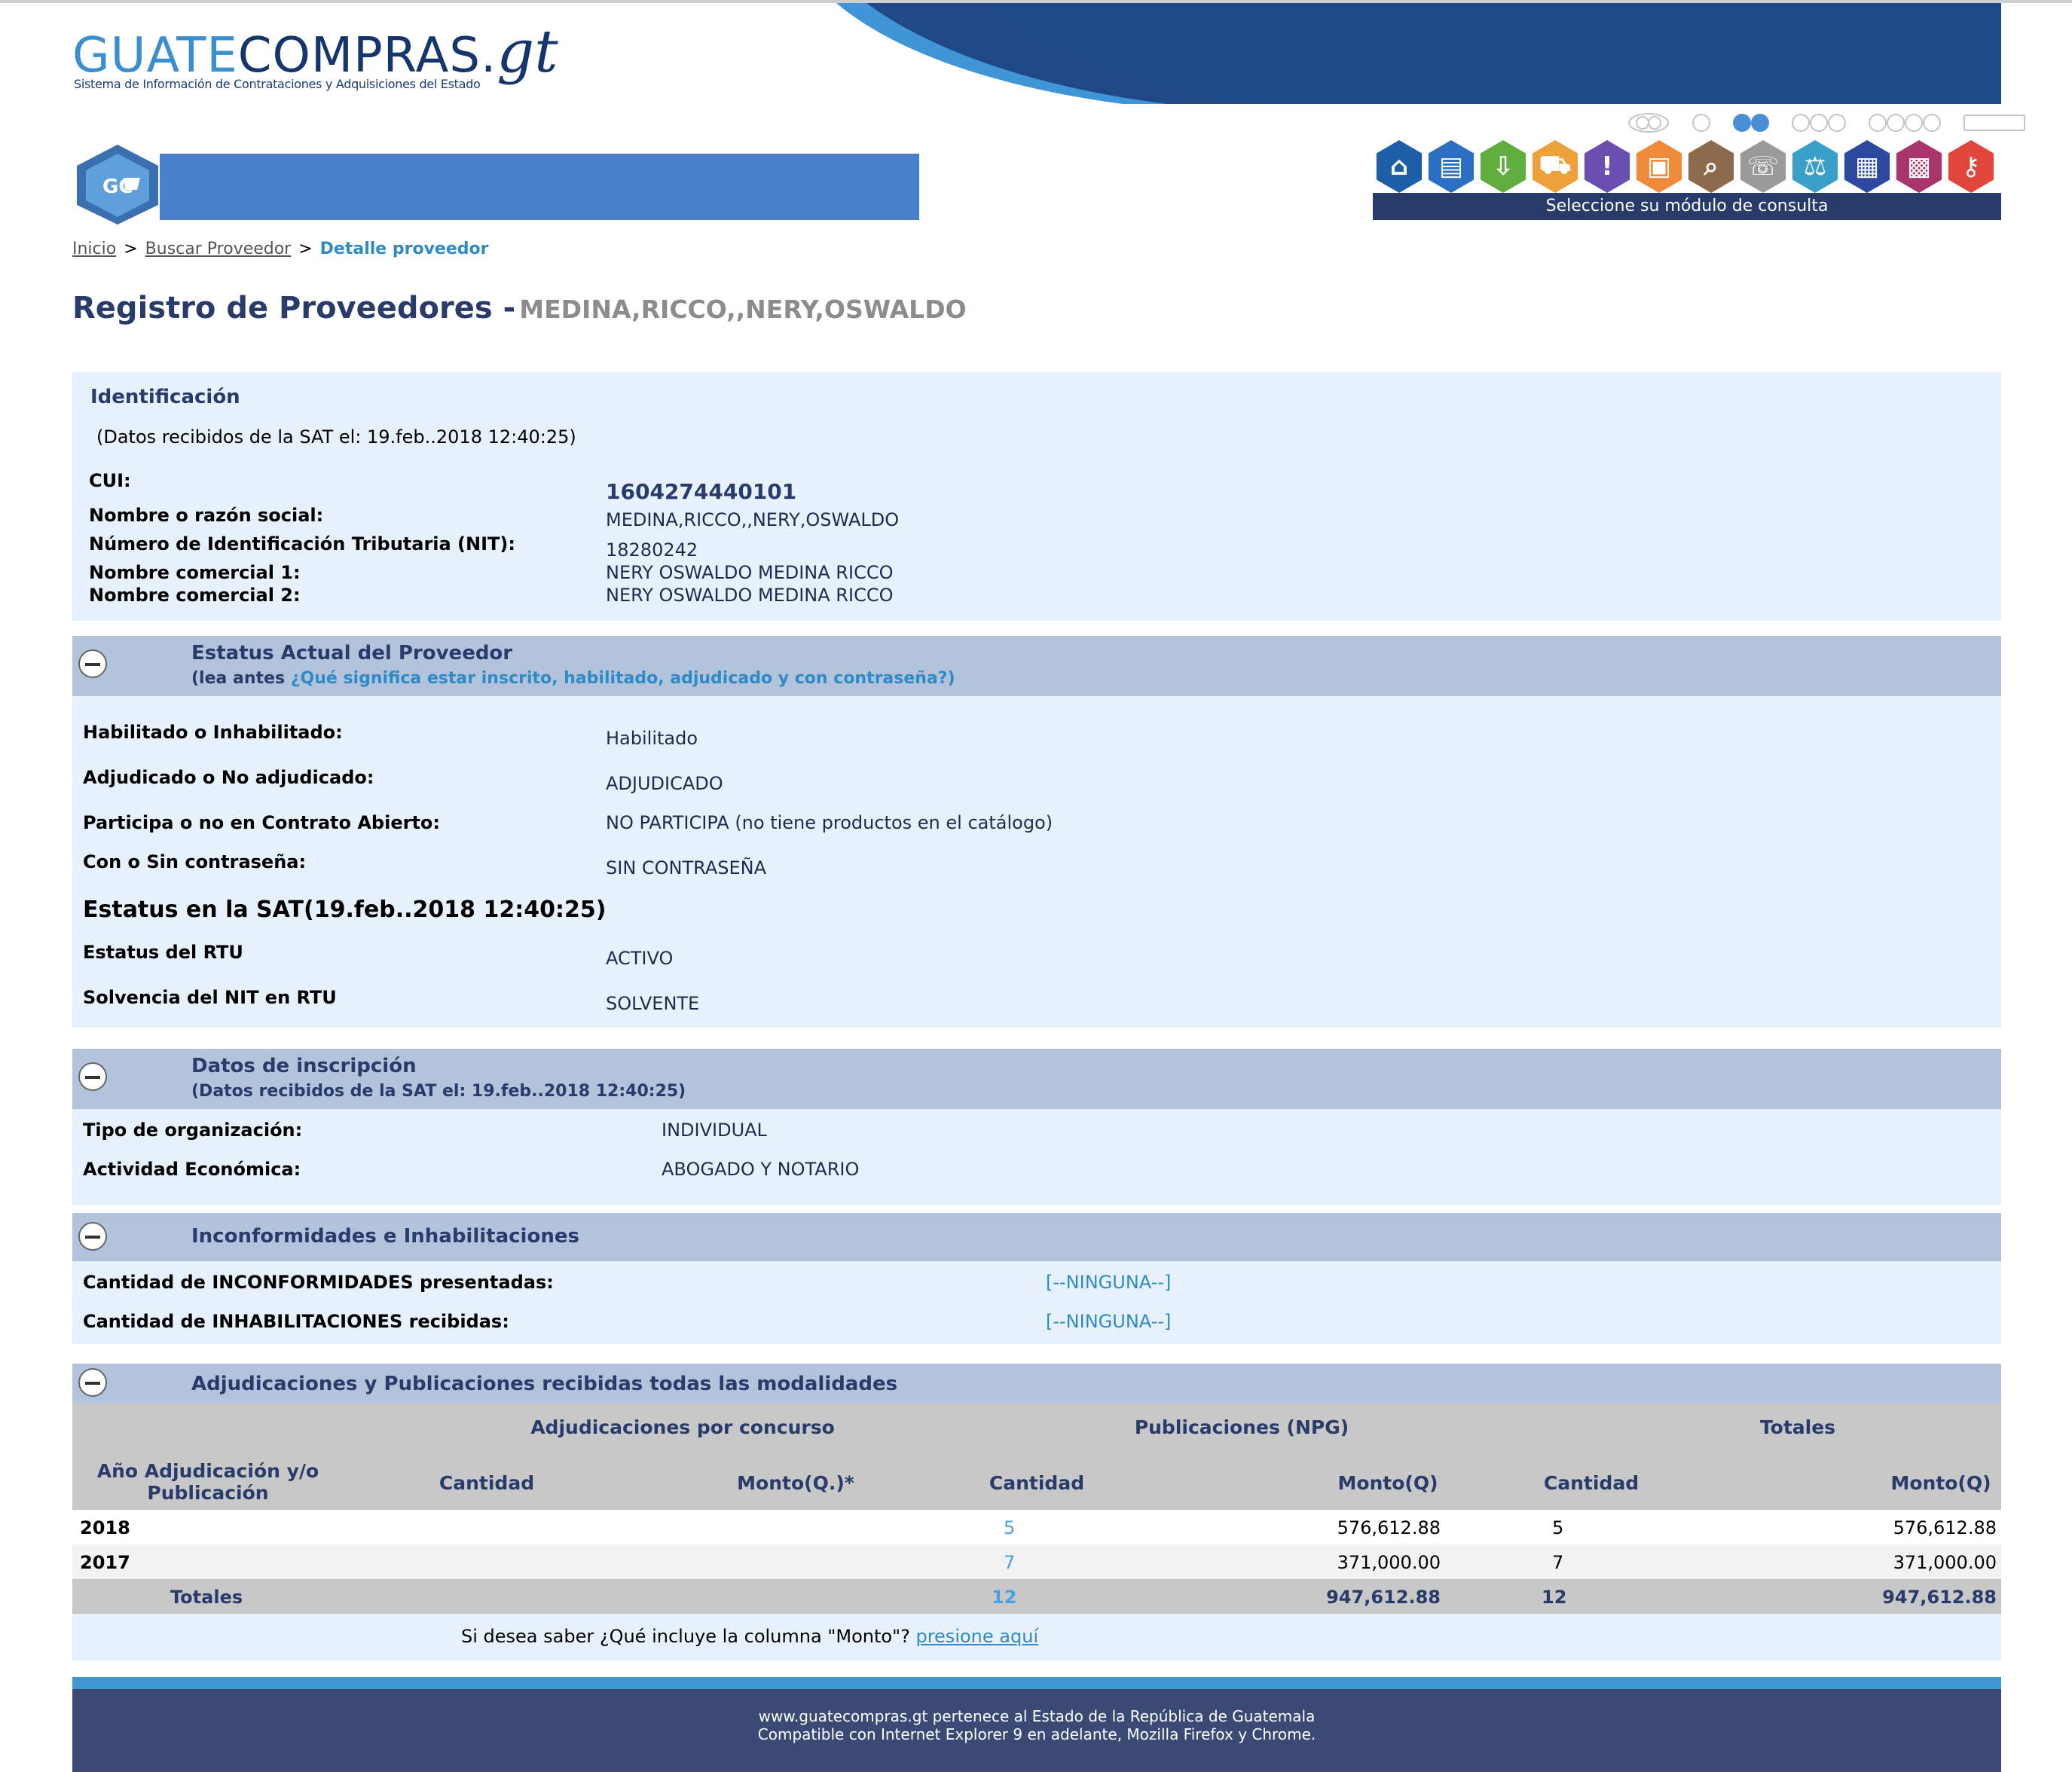 The width and height of the screenshot is (2072, 1772). Describe the element at coordinates (1009, 1527) in the screenshot. I see `row-npg-cantidad-link: 5` at that location.